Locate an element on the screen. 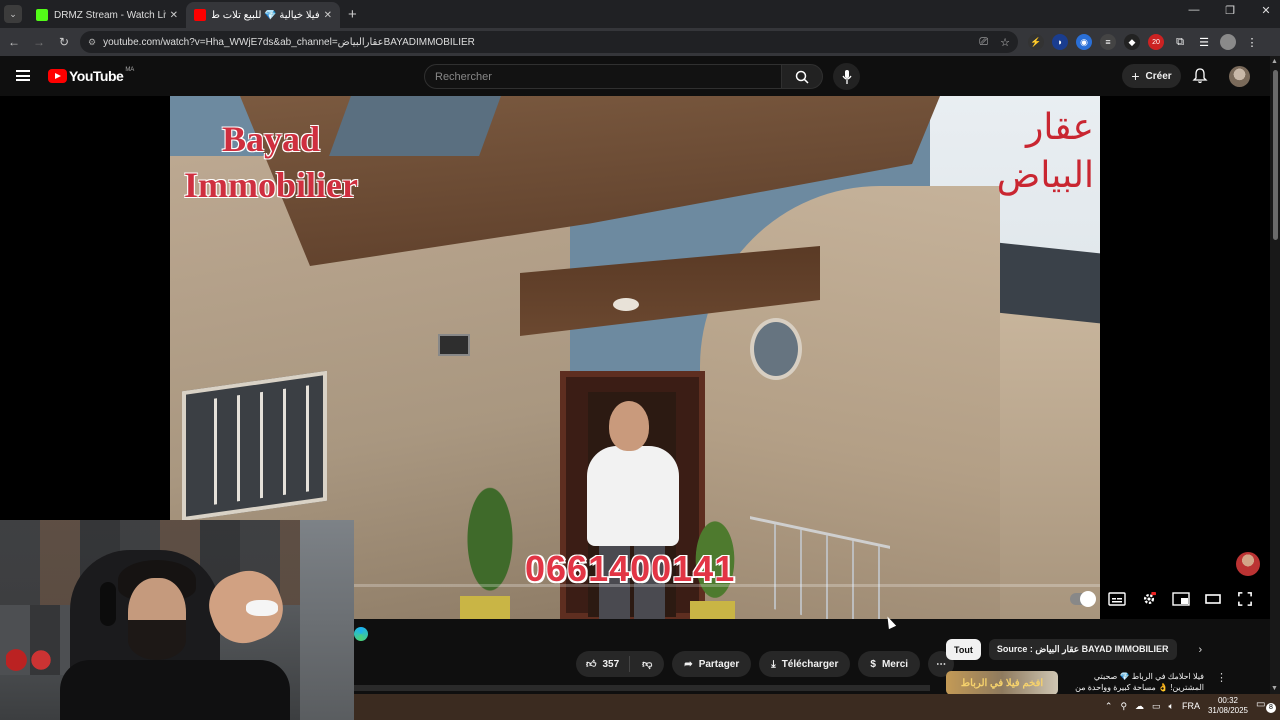  language-indicator: FRA is located at coordinates (1191, 706).